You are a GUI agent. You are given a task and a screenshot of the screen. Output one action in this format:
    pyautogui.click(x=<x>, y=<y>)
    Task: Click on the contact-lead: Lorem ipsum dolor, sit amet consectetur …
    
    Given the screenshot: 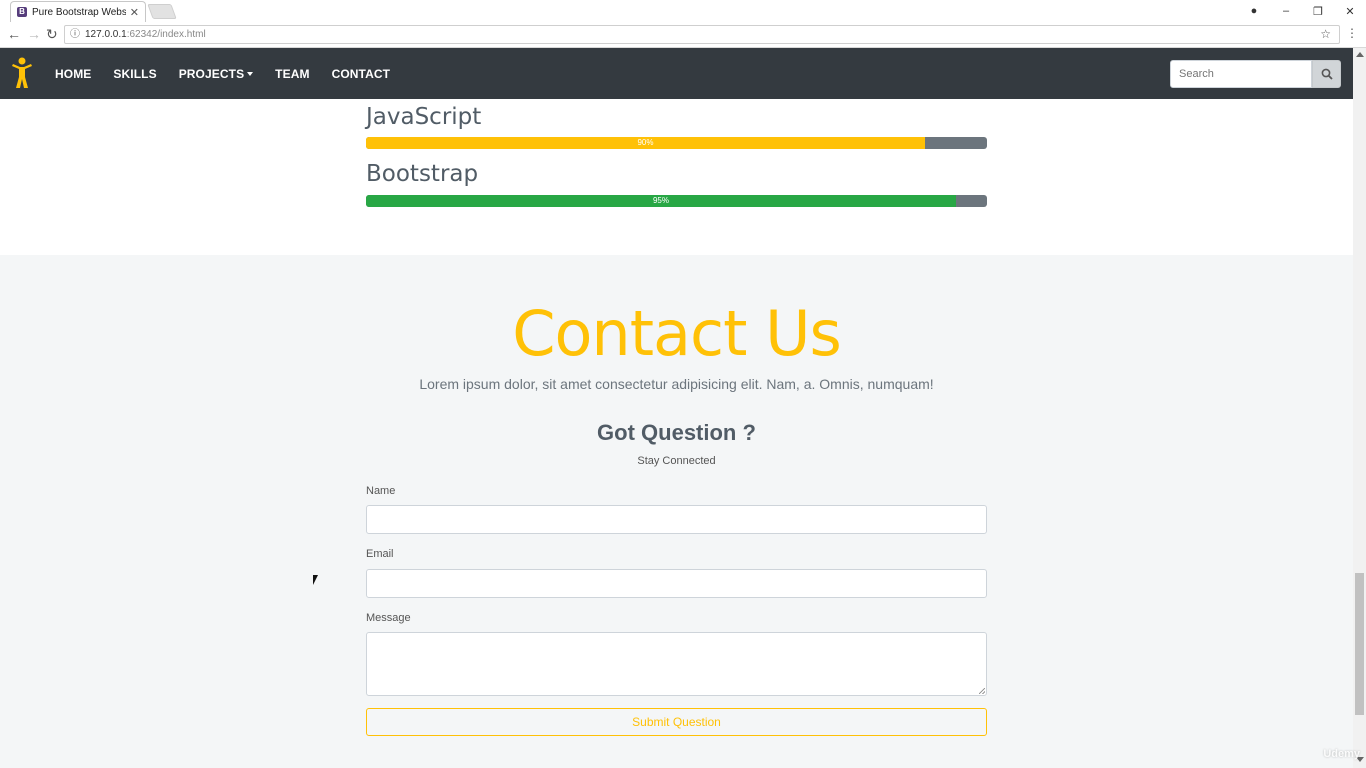 What is the action you would take?
    pyautogui.click(x=676, y=384)
    